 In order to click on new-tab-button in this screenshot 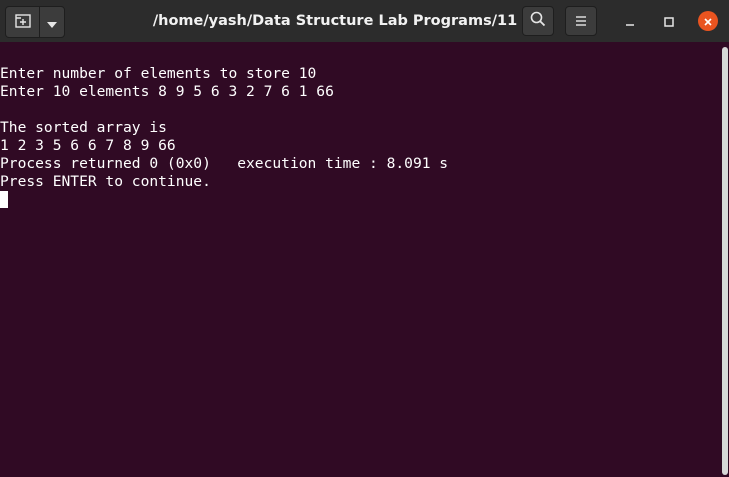, I will do `click(22, 22)`.